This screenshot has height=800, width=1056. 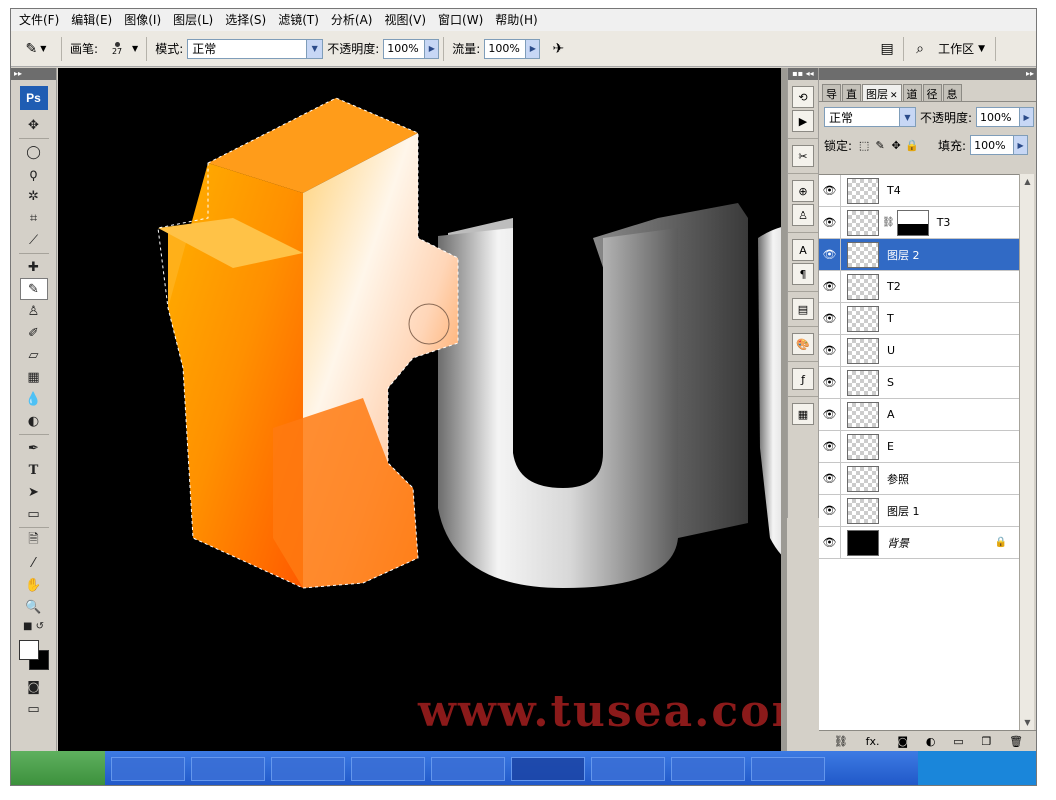 What do you see at coordinates (919, 382) in the screenshot?
I see `layer-row: 👁 S` at bounding box center [919, 382].